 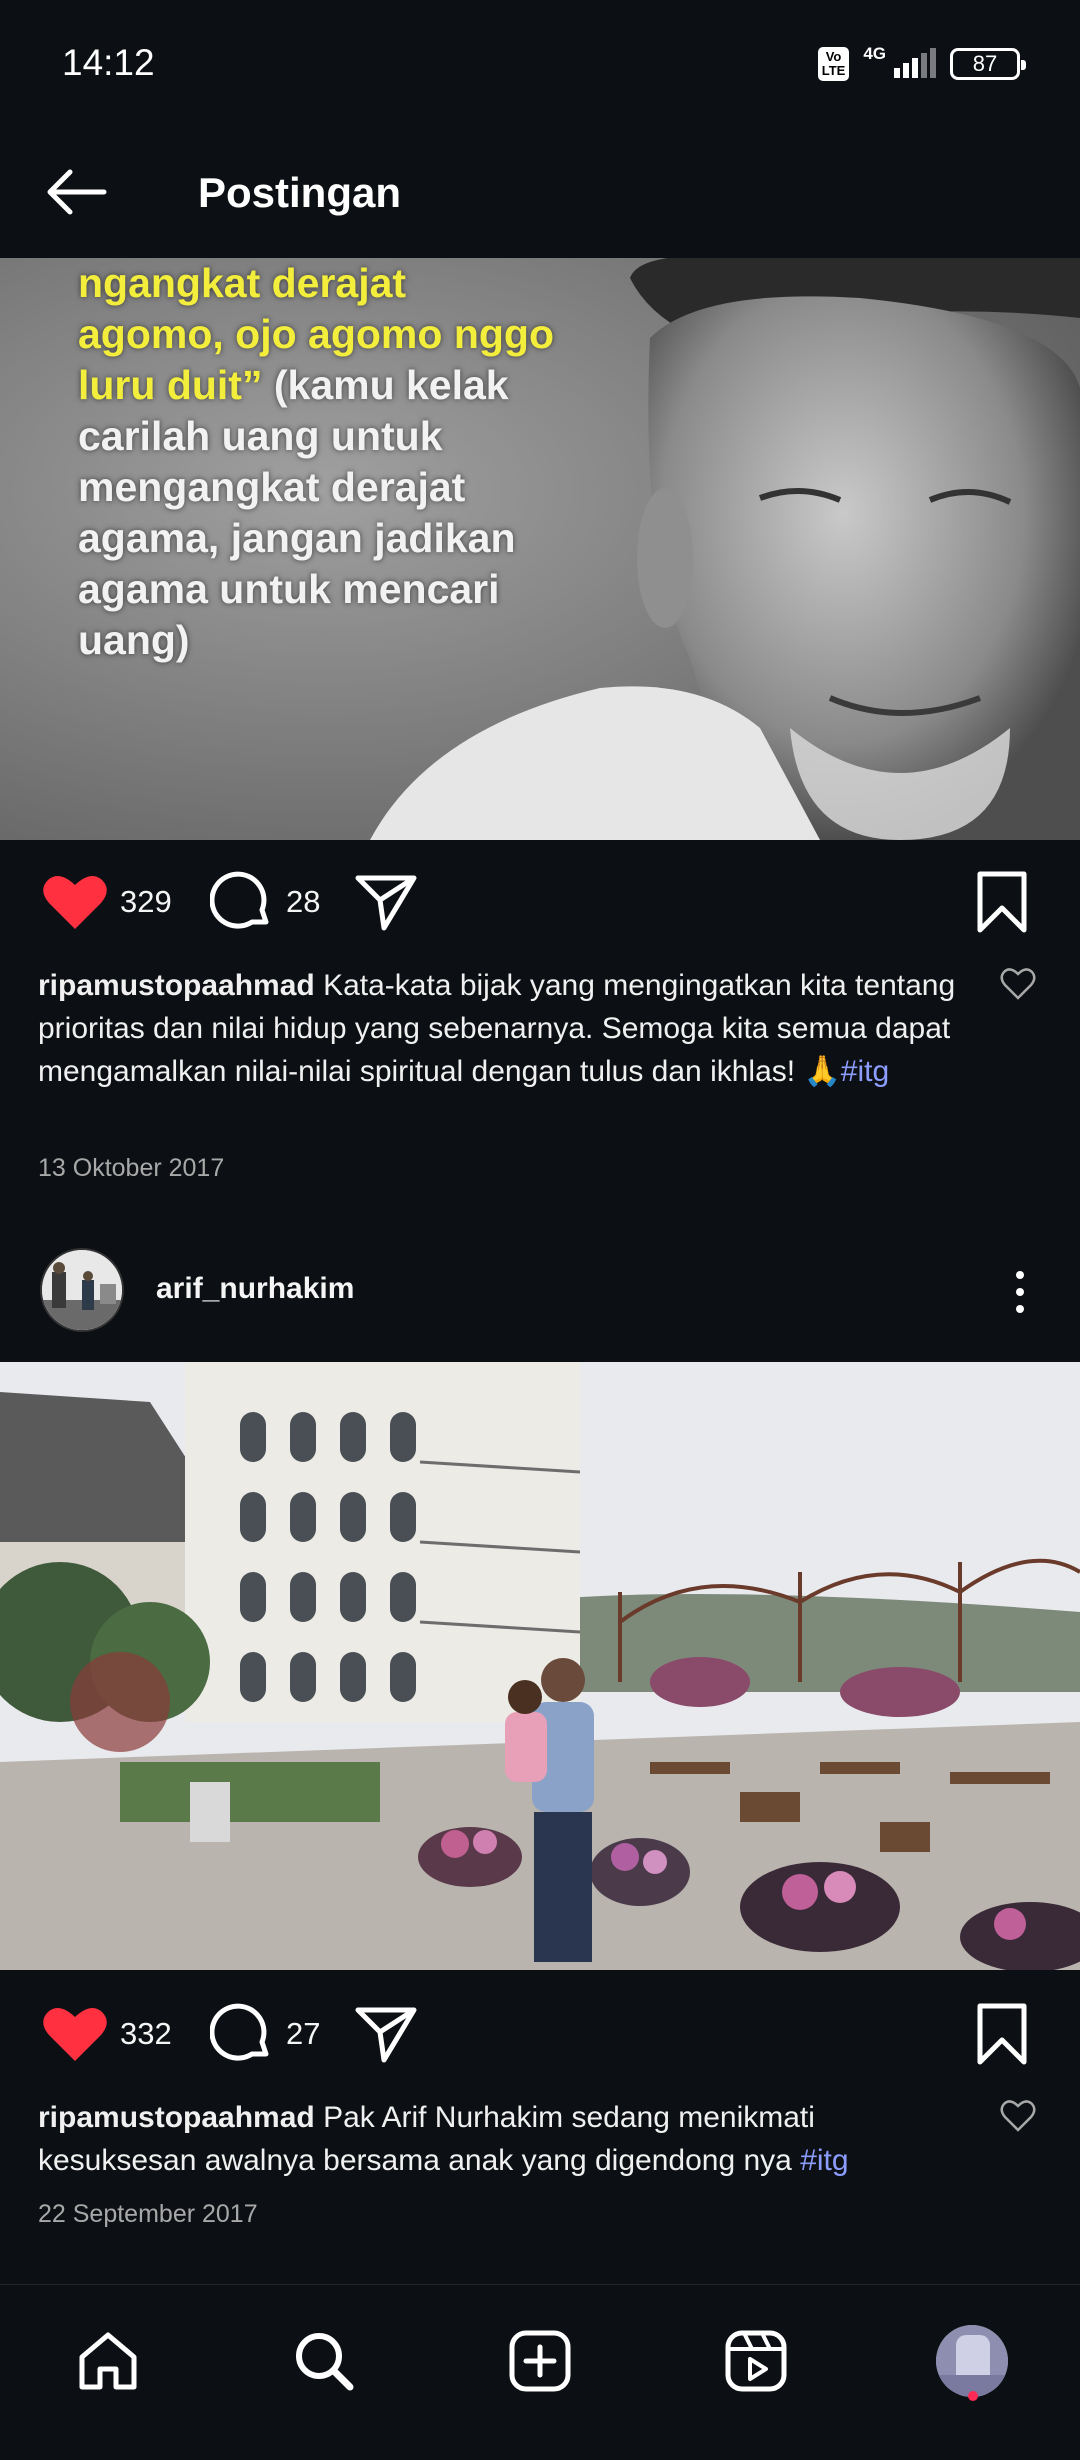 What do you see at coordinates (540, 2034) in the screenshot?
I see `post-actions: 332 27` at bounding box center [540, 2034].